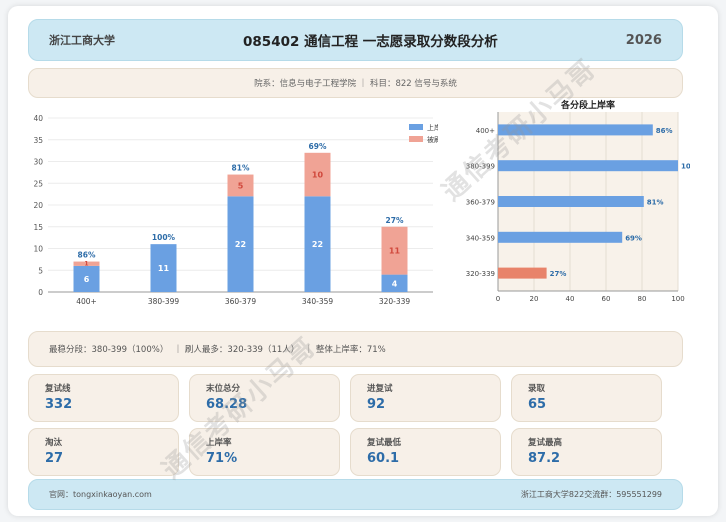 This screenshot has width=726, height=522. I want to click on stat-card: 复试最高 87.2, so click(586, 452).